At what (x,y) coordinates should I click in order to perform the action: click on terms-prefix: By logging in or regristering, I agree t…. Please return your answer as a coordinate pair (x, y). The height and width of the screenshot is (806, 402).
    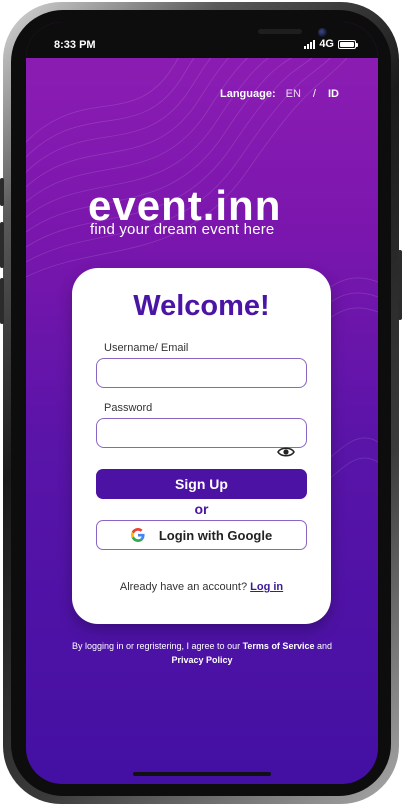
    Looking at the image, I should click on (156, 646).